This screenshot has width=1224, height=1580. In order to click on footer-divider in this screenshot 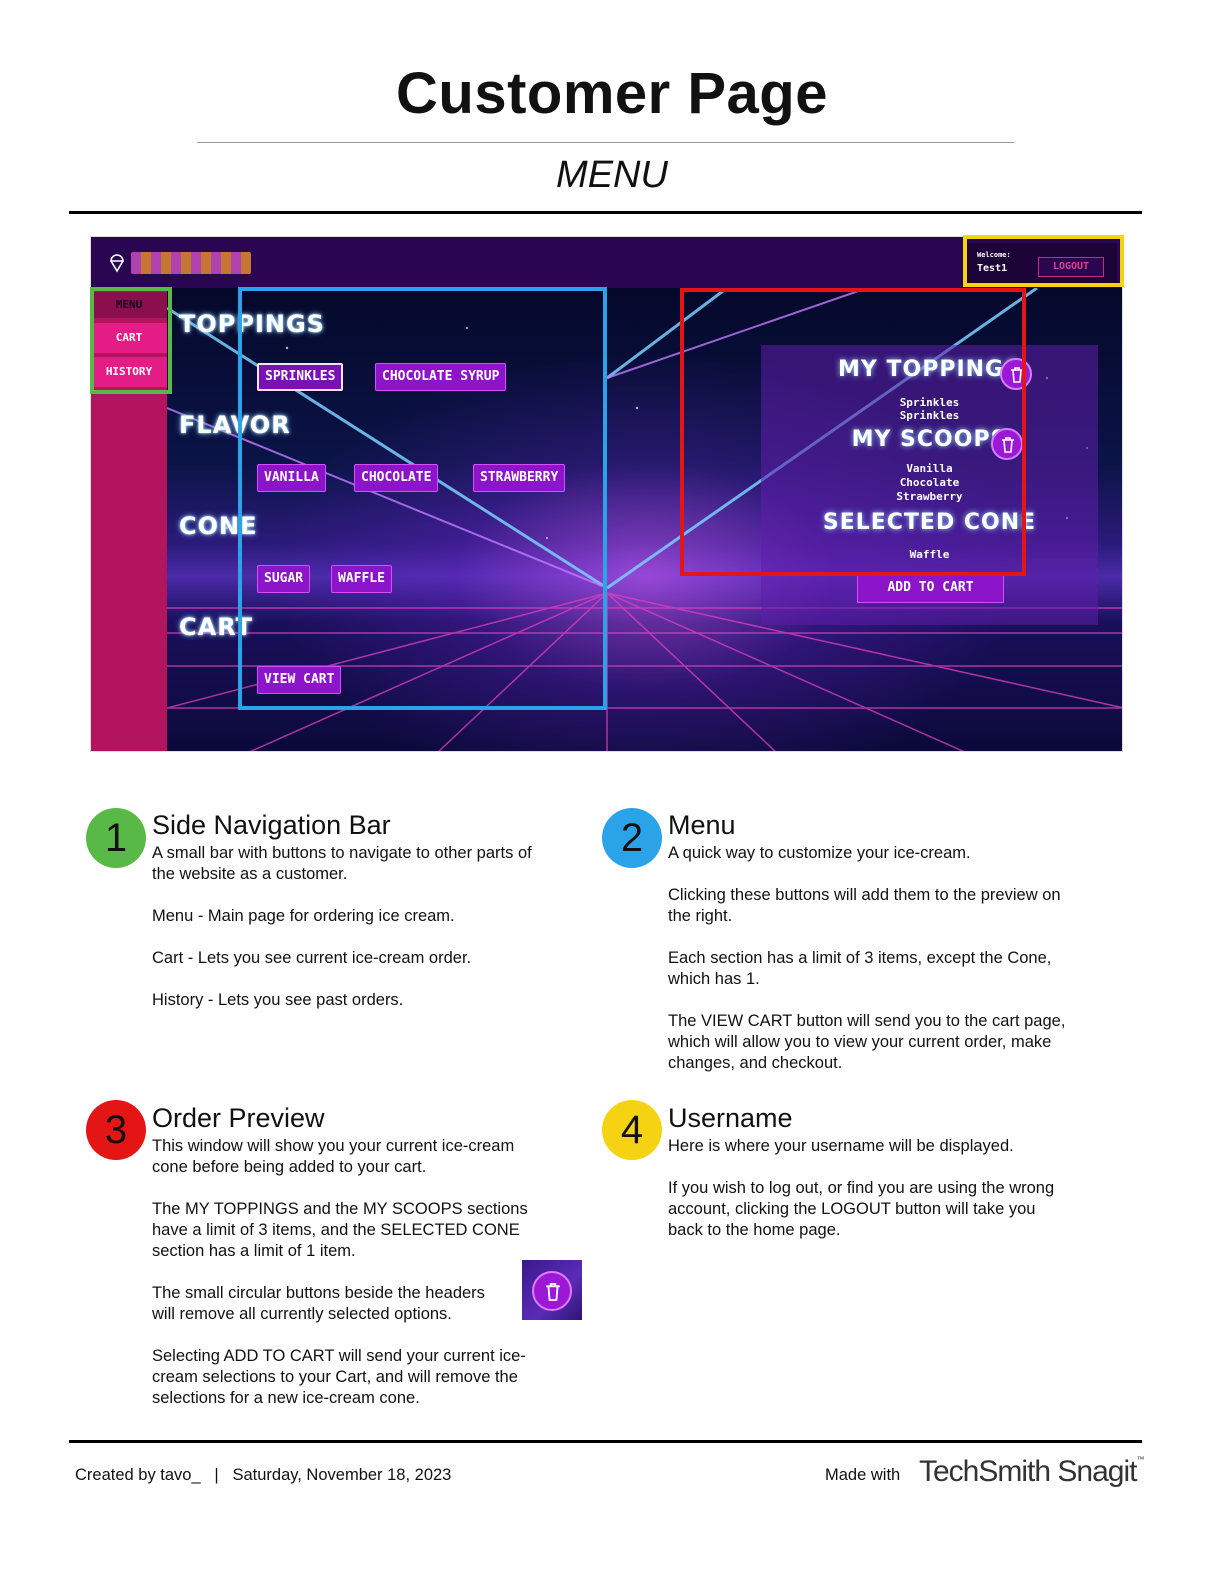, I will do `click(605, 1441)`.